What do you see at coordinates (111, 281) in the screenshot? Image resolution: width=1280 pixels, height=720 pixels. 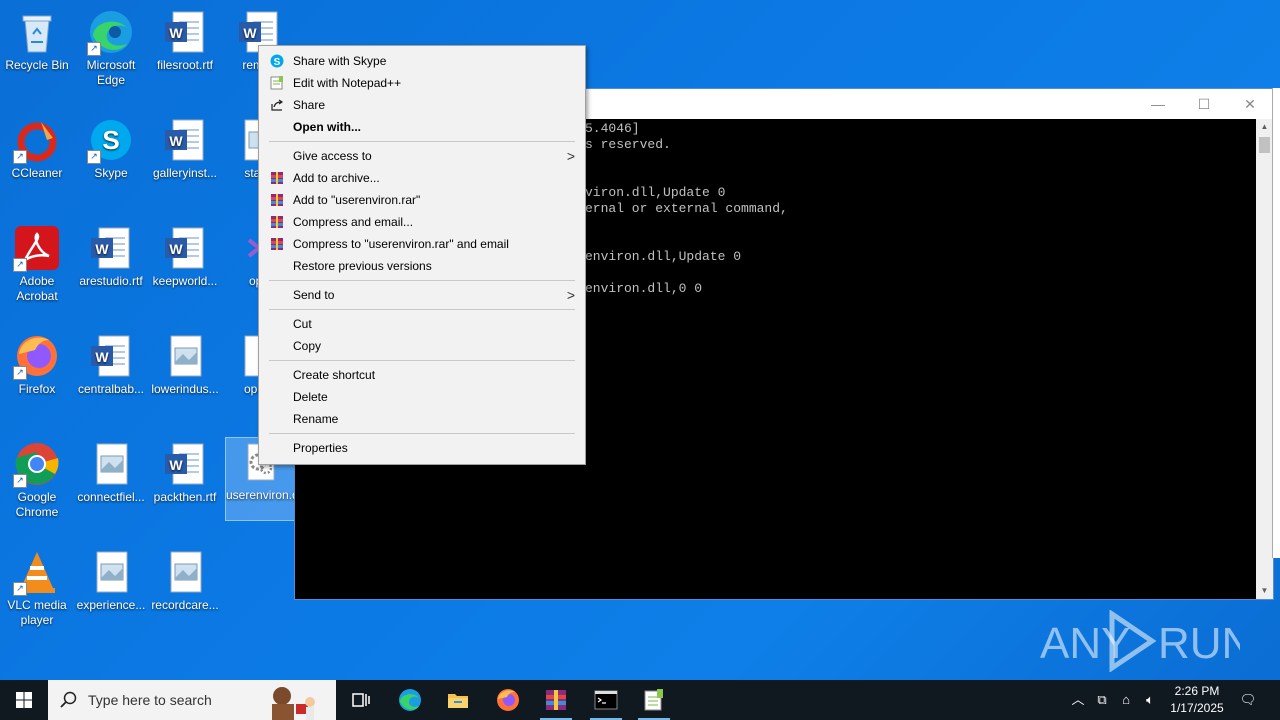 I see `icon-label: arestudio.rtf` at bounding box center [111, 281].